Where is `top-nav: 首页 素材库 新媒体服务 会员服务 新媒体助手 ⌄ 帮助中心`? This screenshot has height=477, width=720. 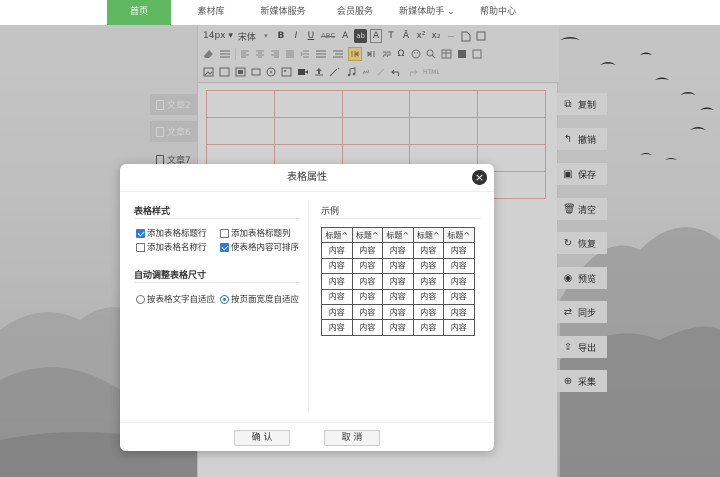 top-nav: 首页 素材库 新媒体服务 会员服务 新媒体助手 ⌄ 帮助中心 is located at coordinates (360, 12).